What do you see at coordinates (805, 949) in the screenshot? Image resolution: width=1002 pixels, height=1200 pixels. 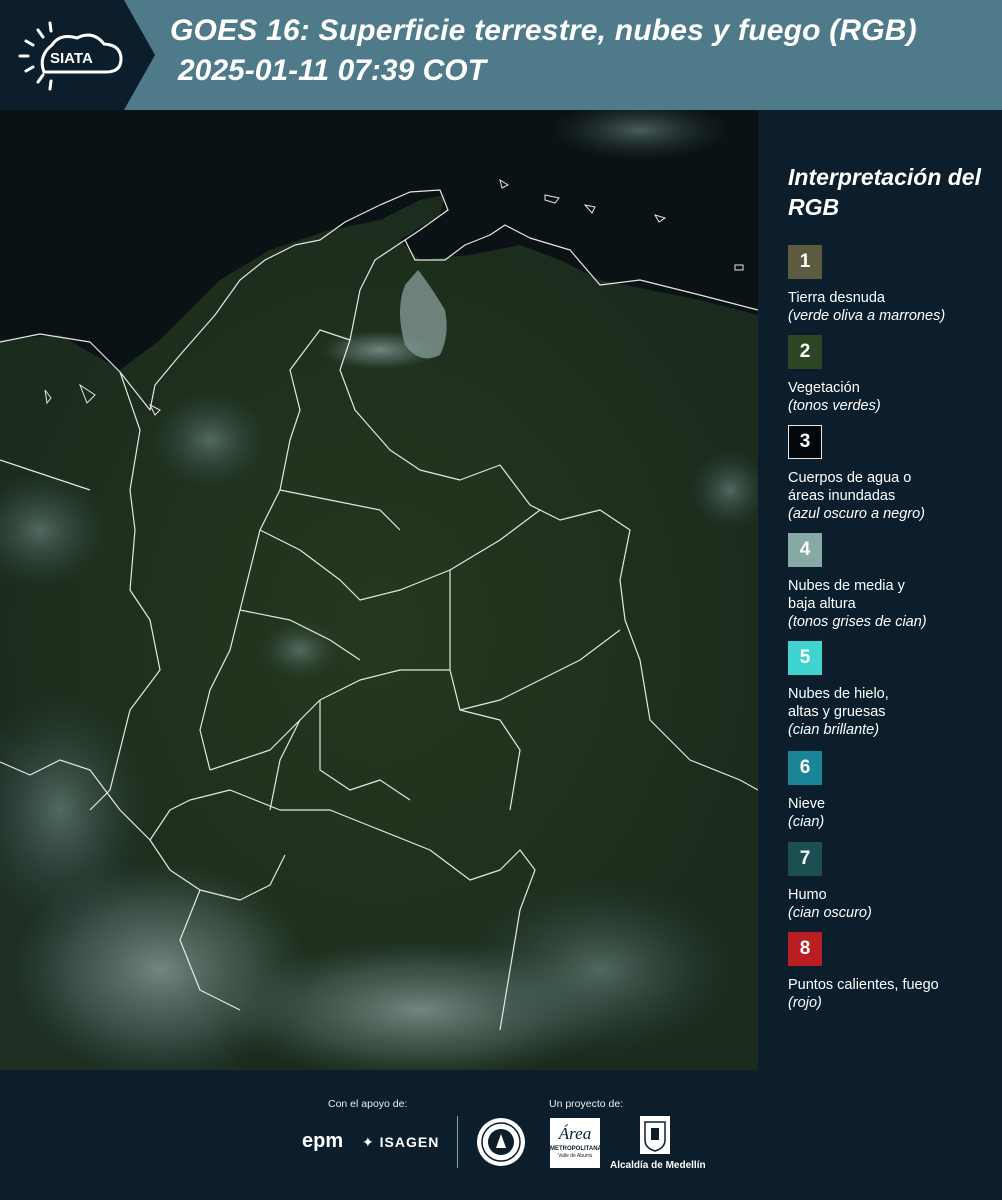 I see `legend-swatch-8: 8` at bounding box center [805, 949].